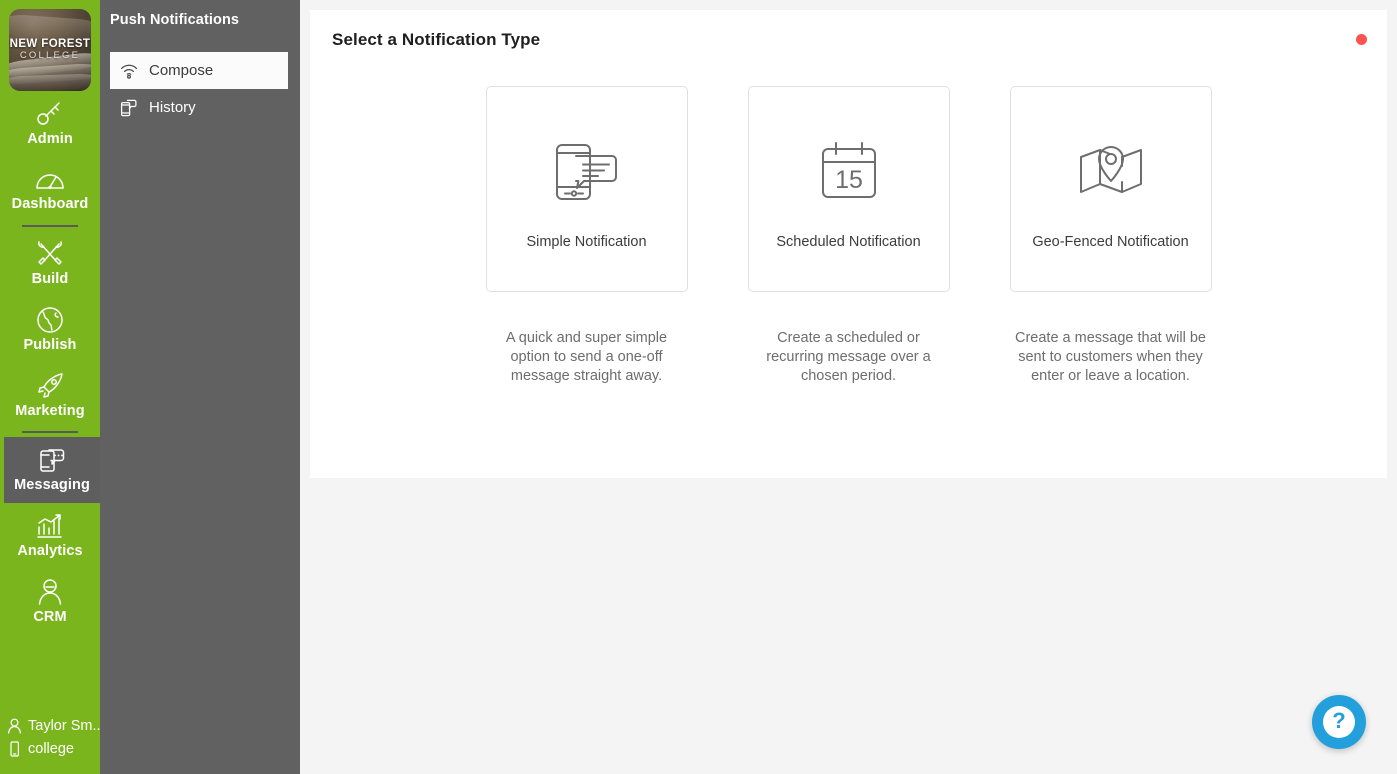 This screenshot has height=774, width=1397. I want to click on sidebar-item-admin: Admin, so click(50, 124).